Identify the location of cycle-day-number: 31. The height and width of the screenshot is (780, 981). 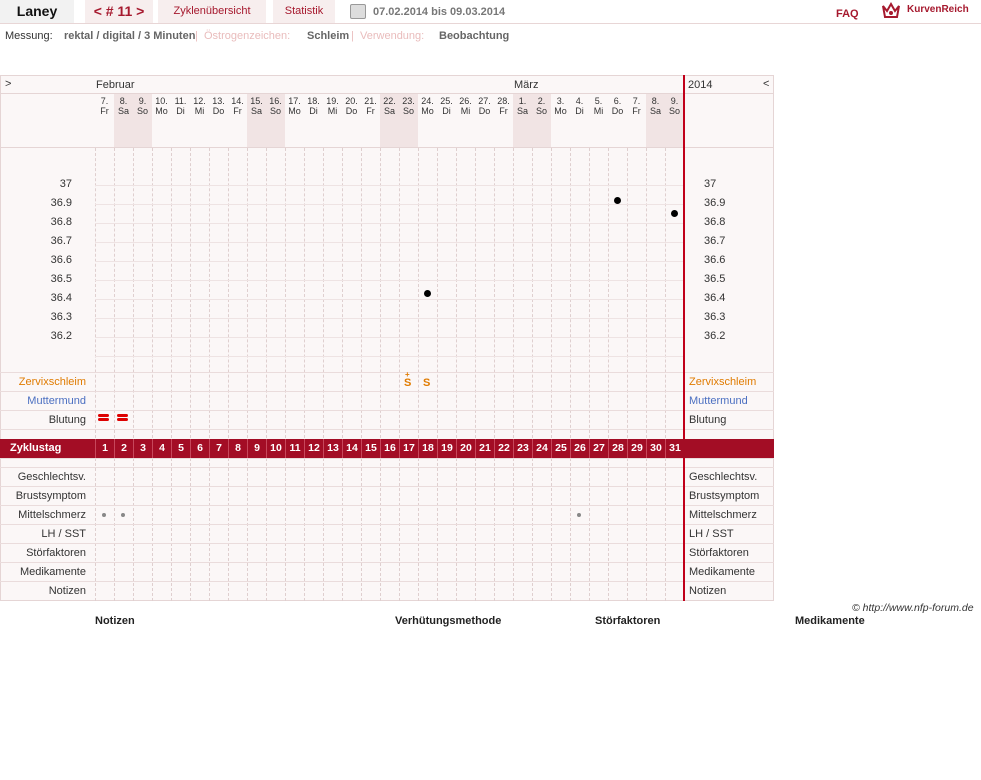
(674, 448).